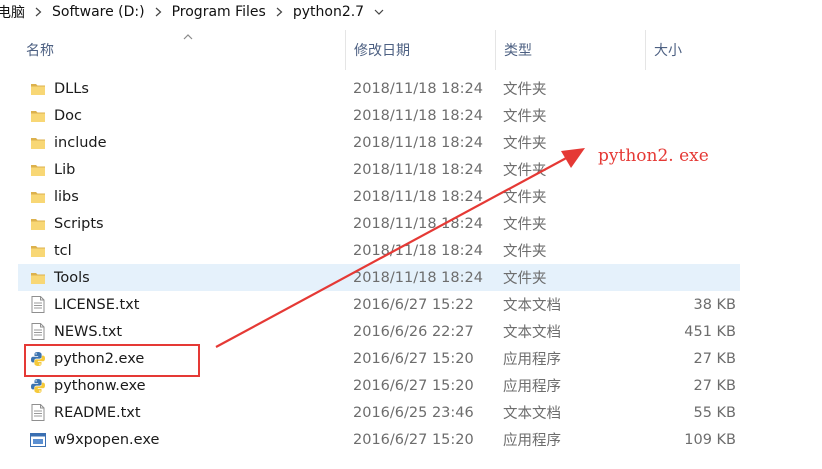 The image size is (822, 469). What do you see at coordinates (63, 250) in the screenshot?
I see `file-name: tcl` at bounding box center [63, 250].